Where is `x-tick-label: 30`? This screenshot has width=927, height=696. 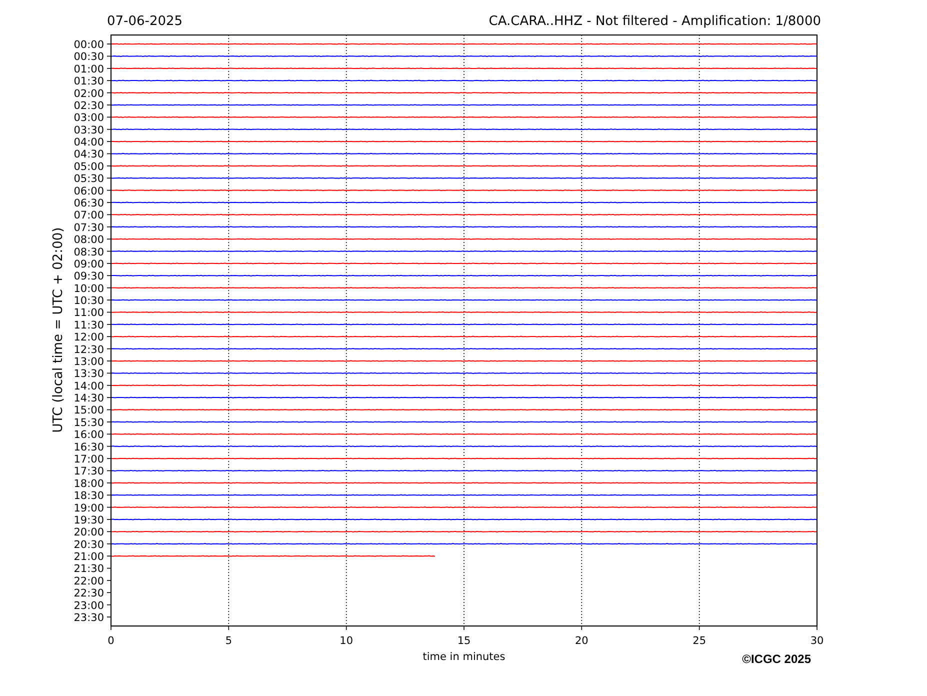 x-tick-label: 30 is located at coordinates (817, 641).